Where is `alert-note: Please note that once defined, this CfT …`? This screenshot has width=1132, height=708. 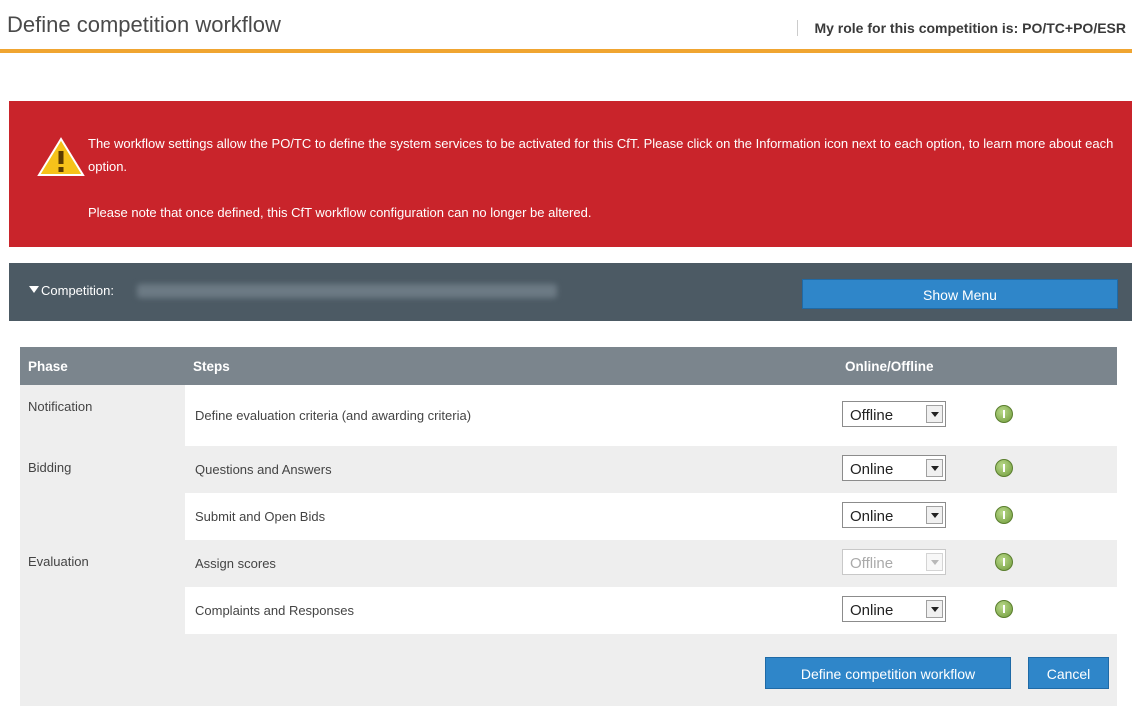
alert-note: Please note that once defined, this CfT … is located at coordinates (340, 212).